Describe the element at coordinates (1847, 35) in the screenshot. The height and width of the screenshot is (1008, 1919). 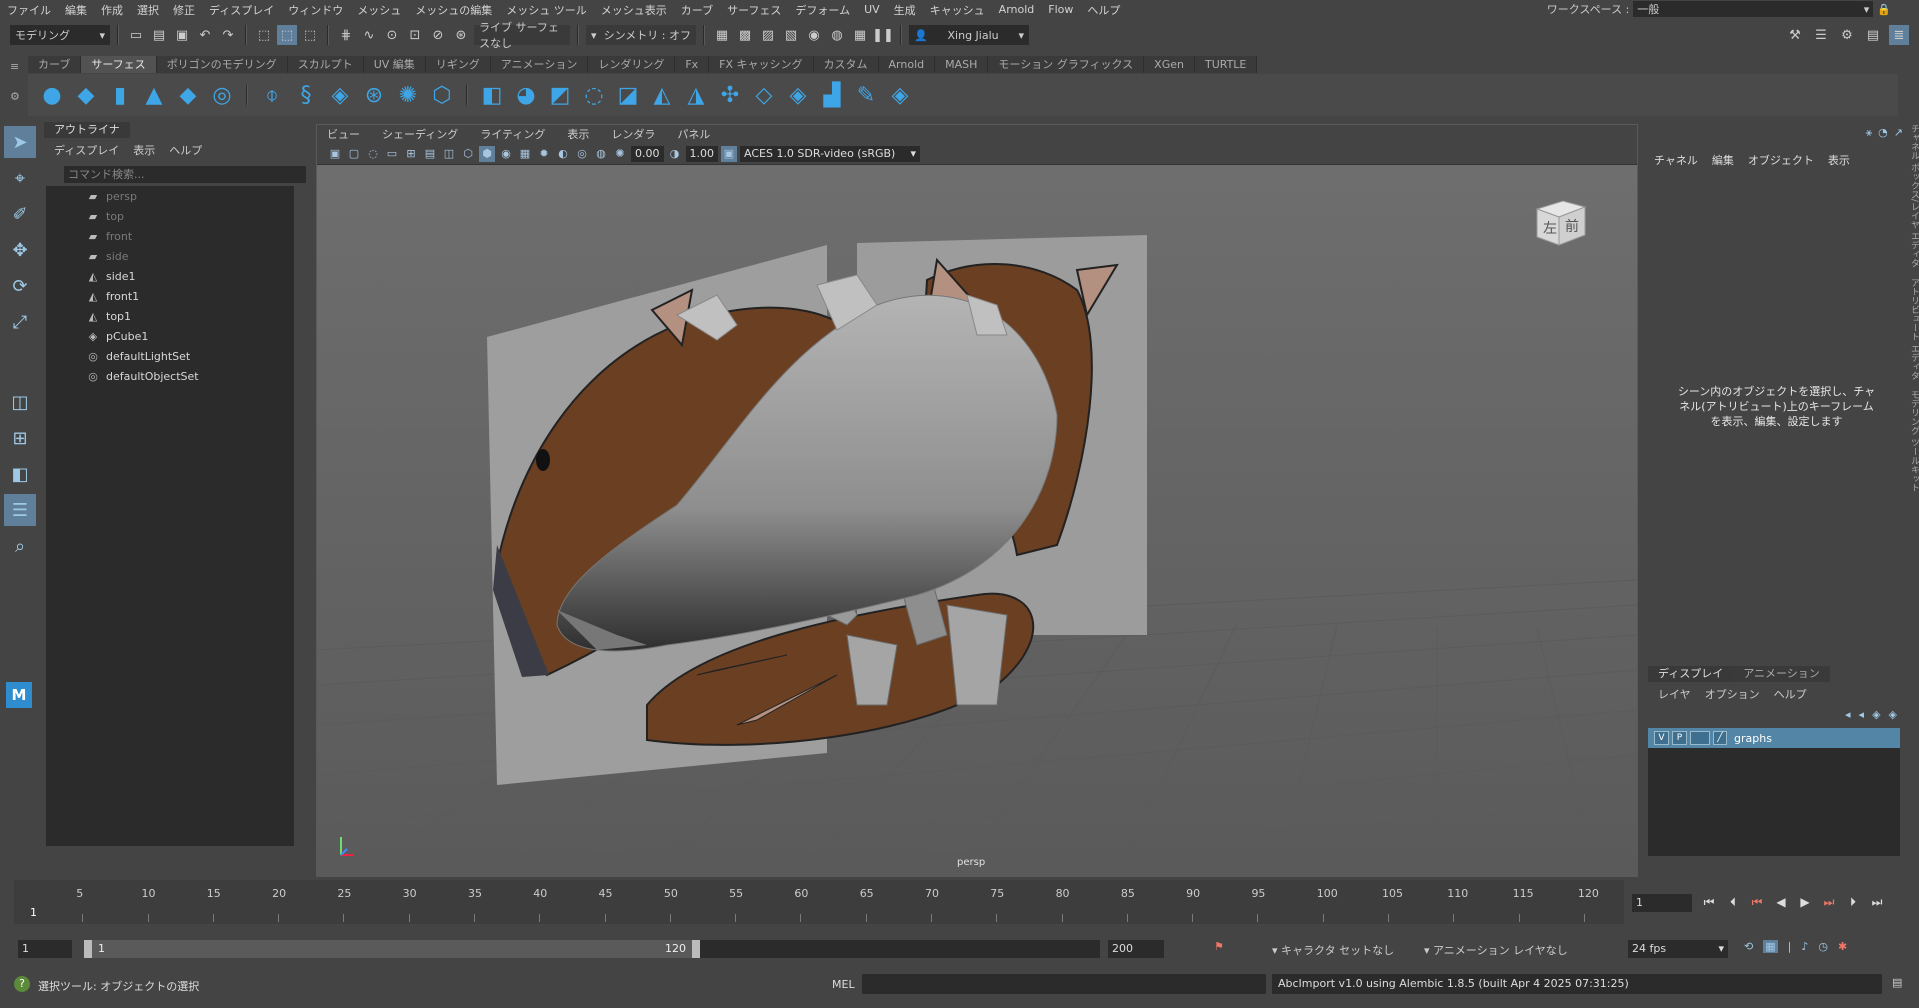
I see `tool-settings-icon: ⚙` at that location.